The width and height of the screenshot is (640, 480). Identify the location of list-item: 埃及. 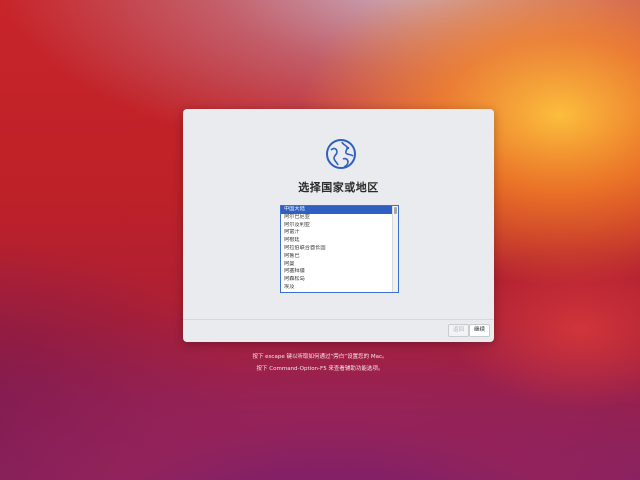
(336, 288).